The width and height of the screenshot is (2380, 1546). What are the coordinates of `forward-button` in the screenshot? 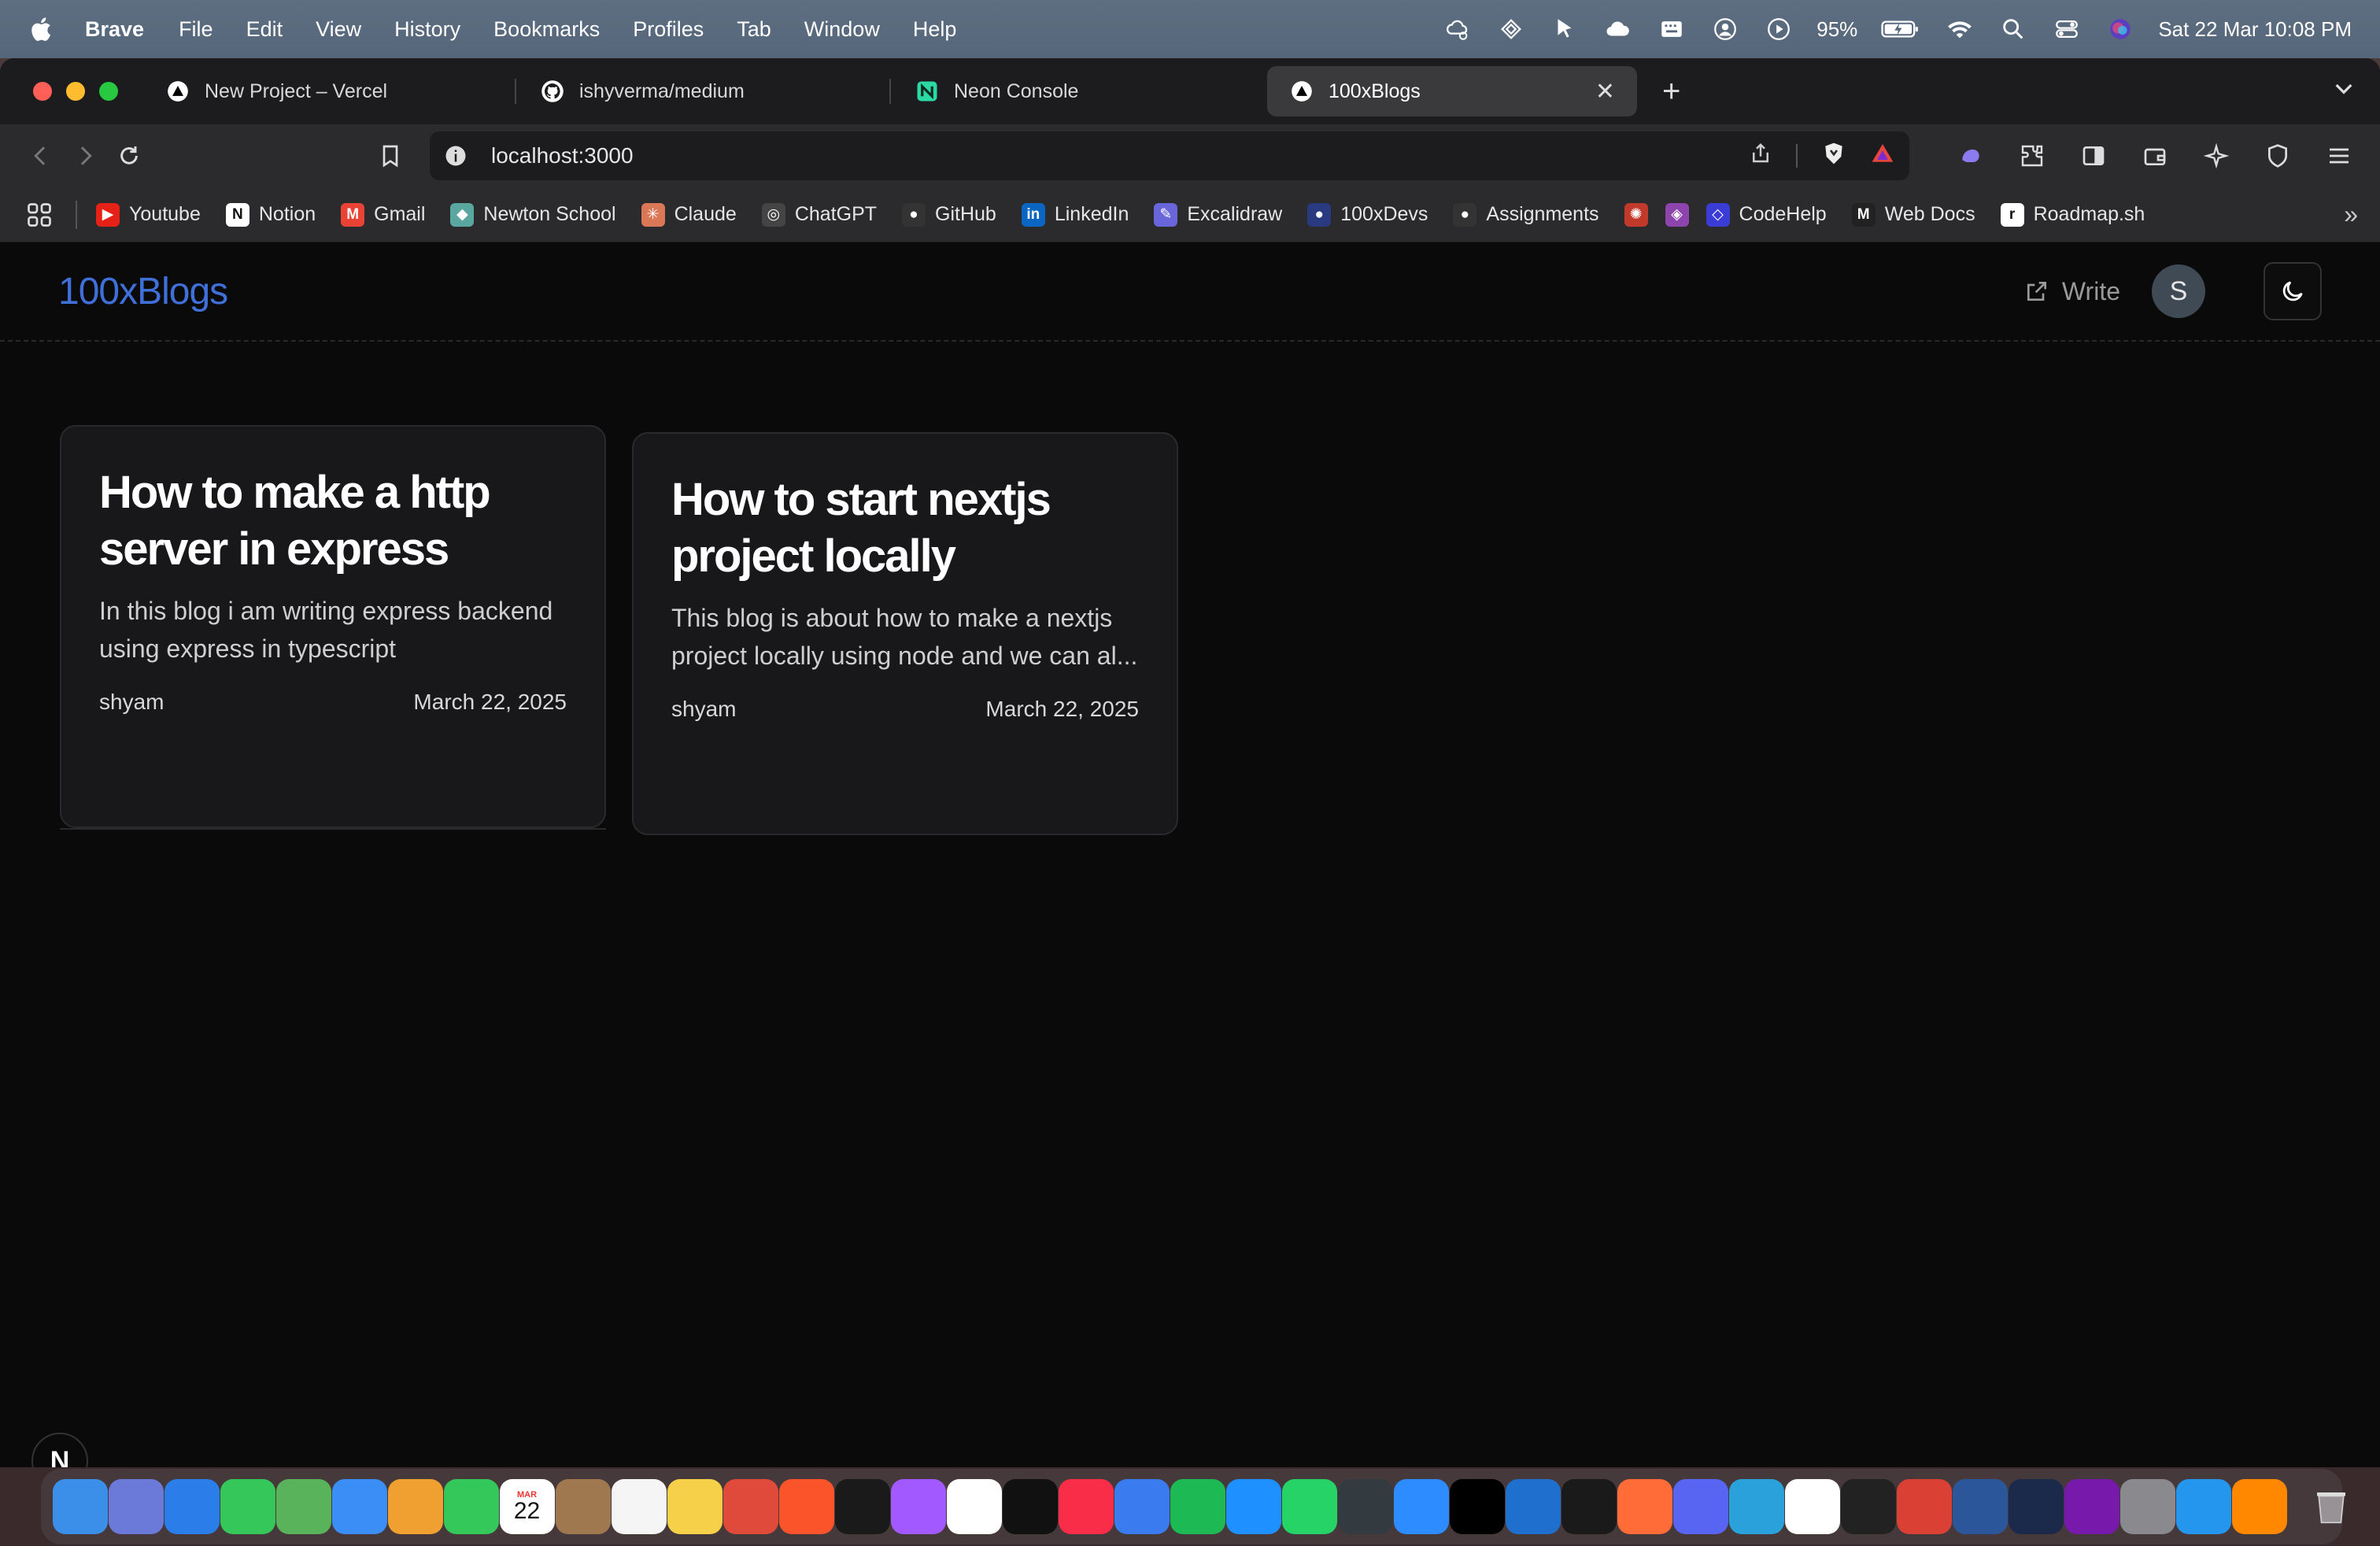 It's located at (85, 156).